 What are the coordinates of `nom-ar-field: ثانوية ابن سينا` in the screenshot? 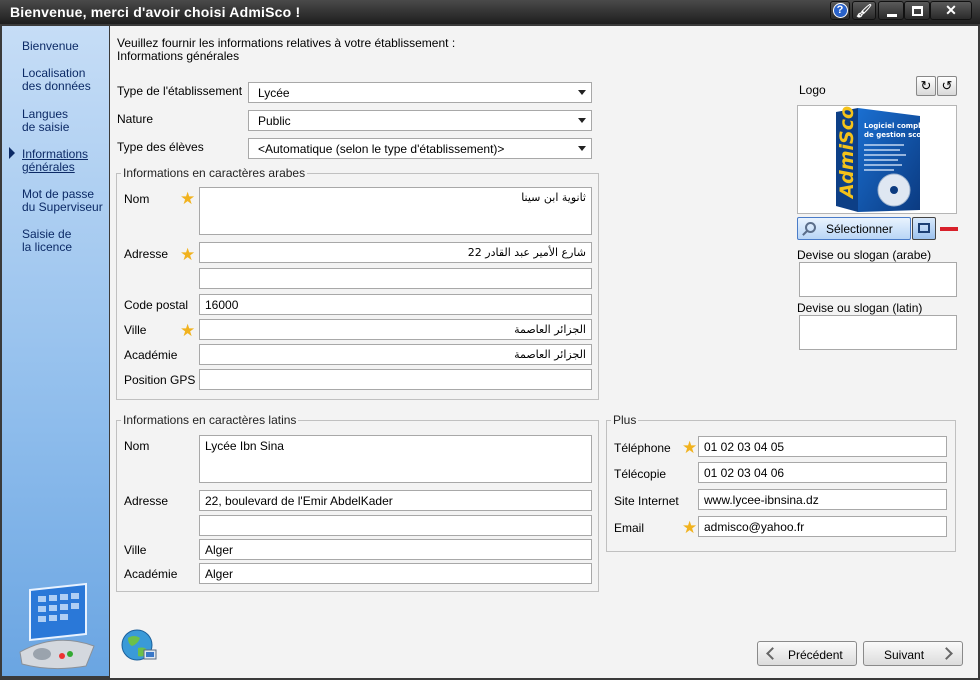 It's located at (395, 211).